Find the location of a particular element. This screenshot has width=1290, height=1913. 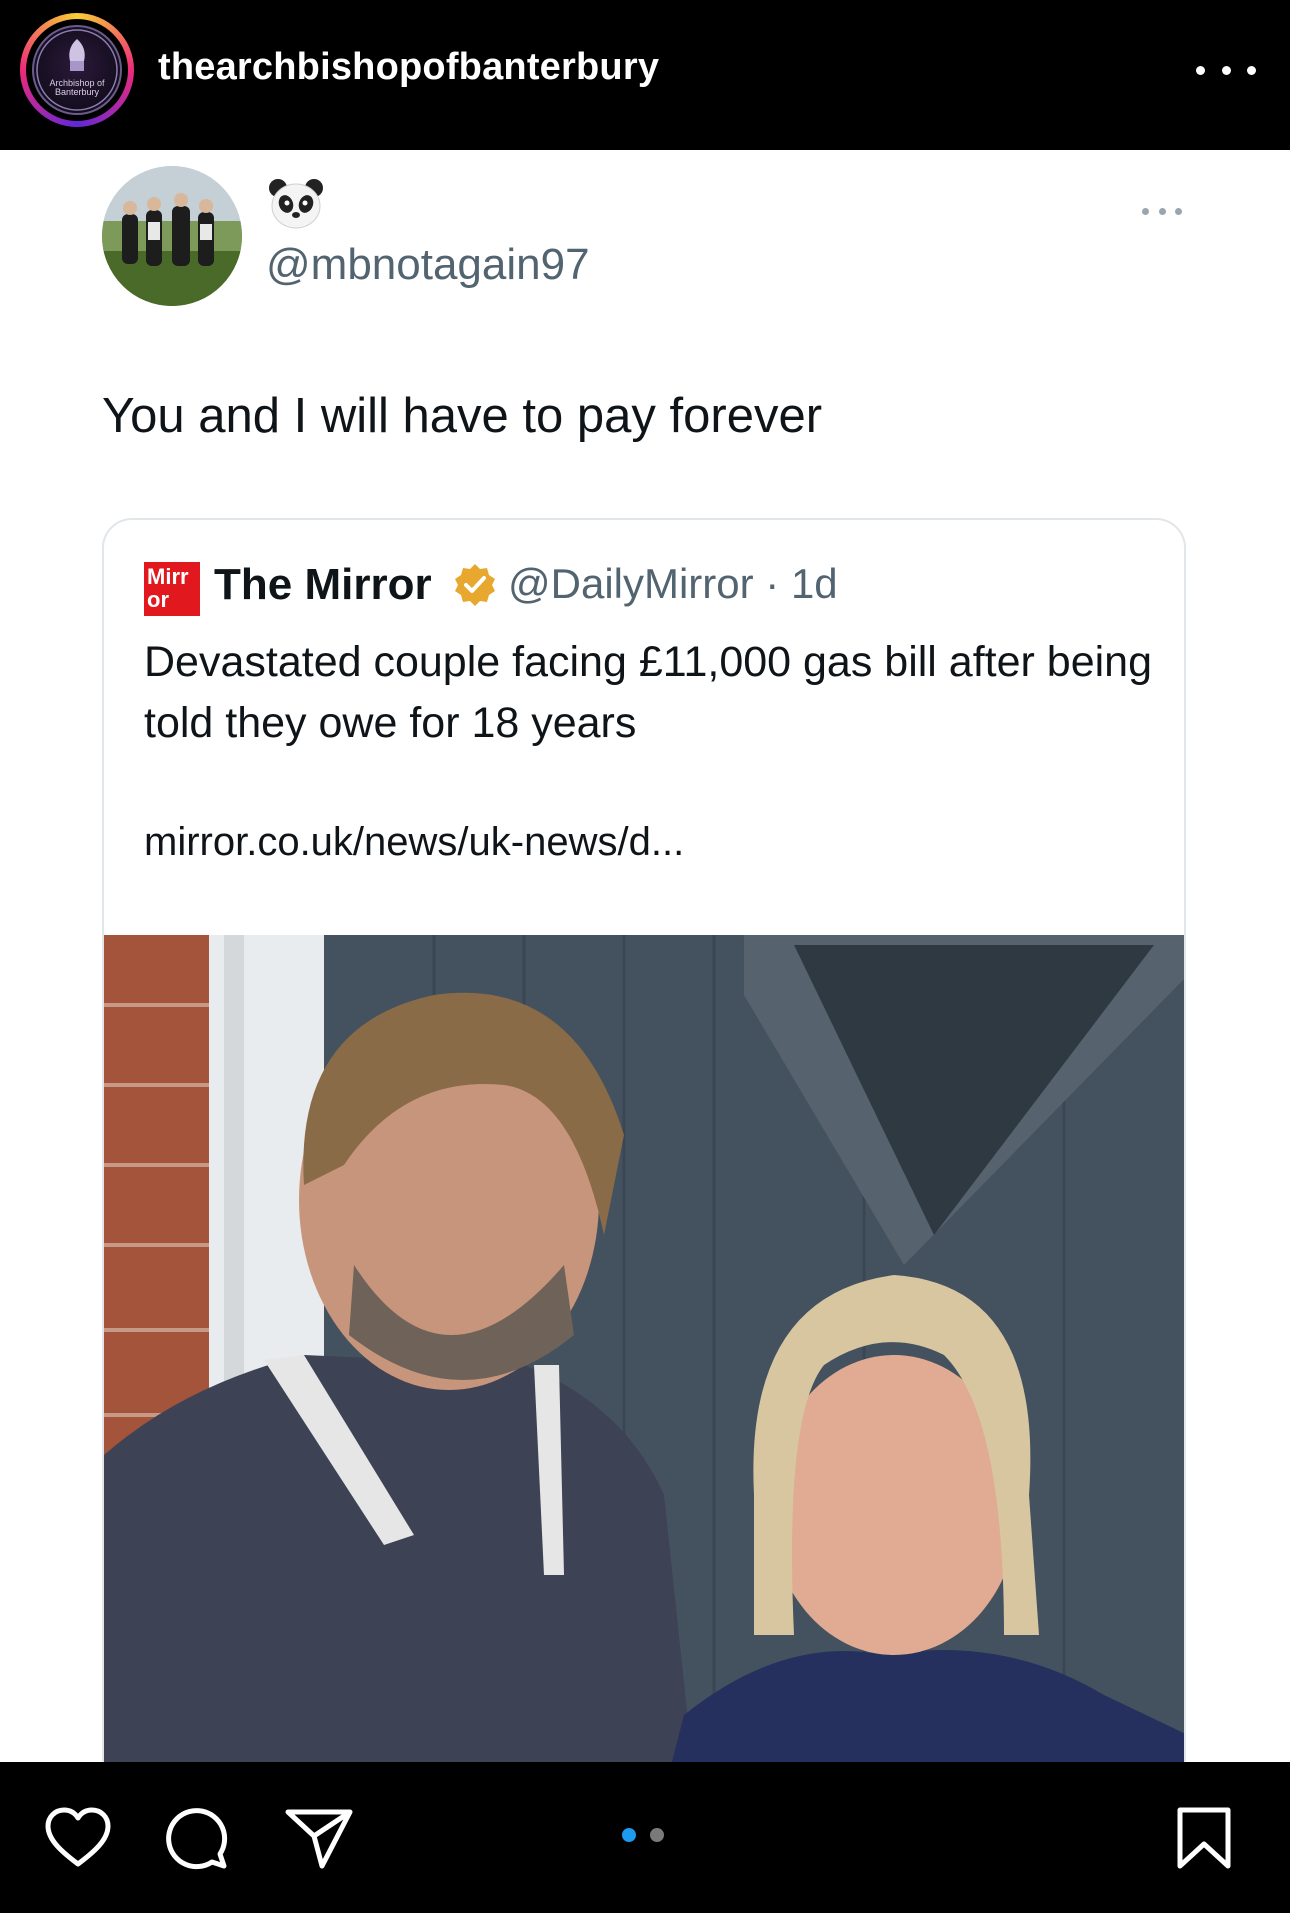

mirror-logo: Mirr or is located at coordinates (172, 589).